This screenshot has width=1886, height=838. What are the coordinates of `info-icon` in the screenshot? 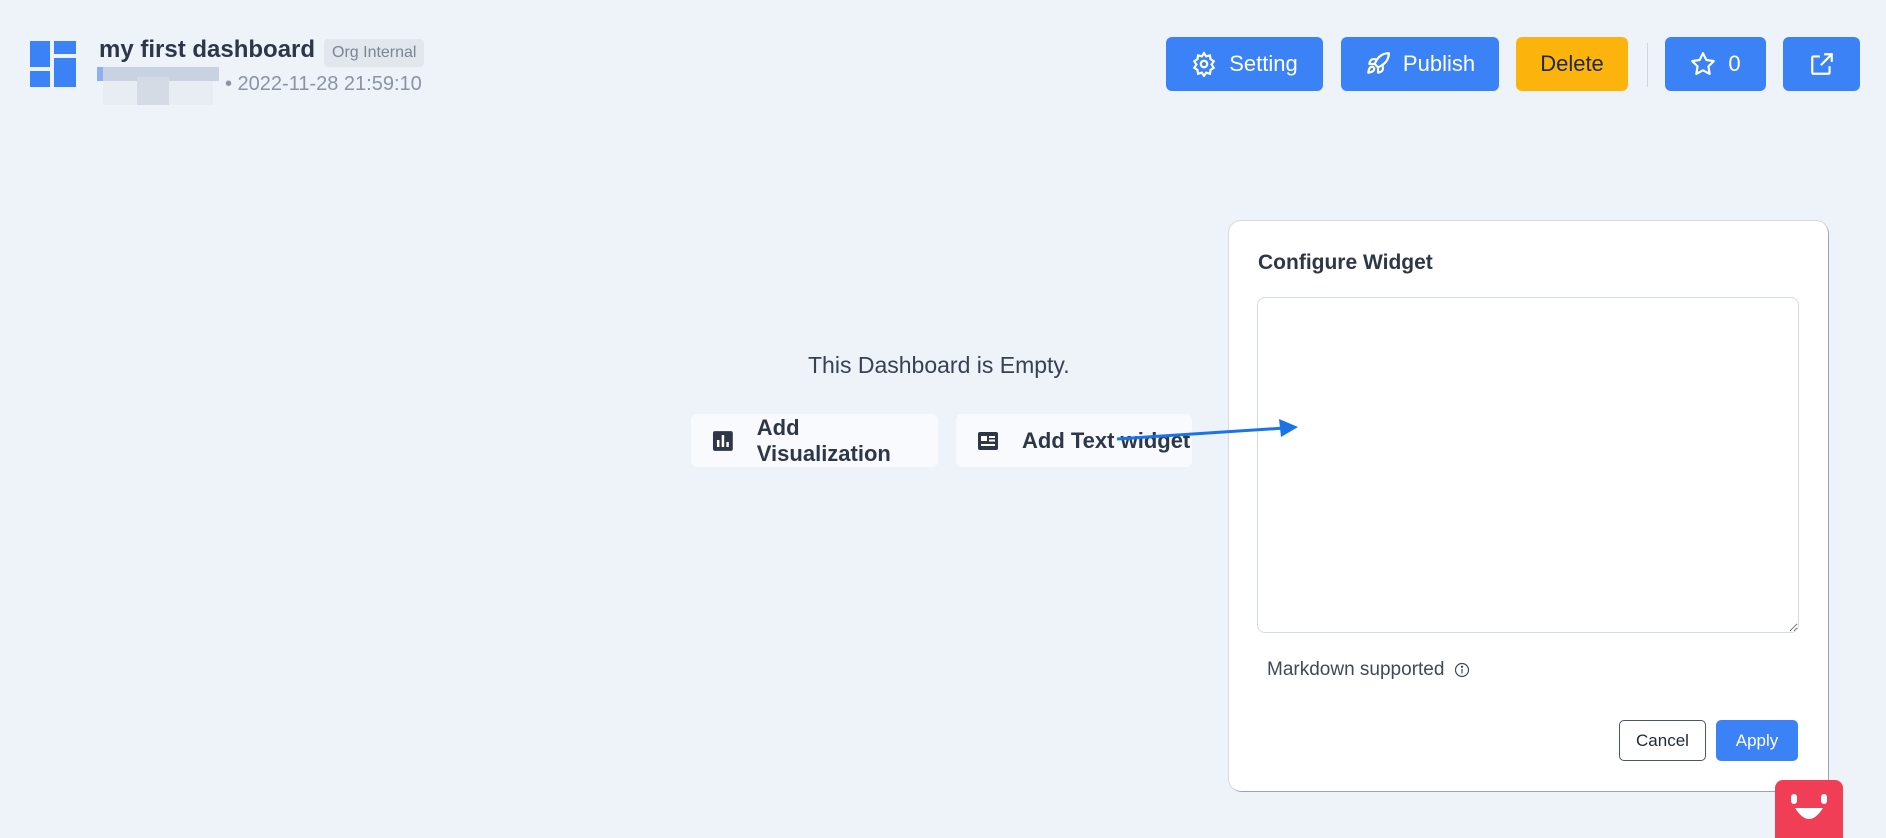 It's located at (1462, 670).